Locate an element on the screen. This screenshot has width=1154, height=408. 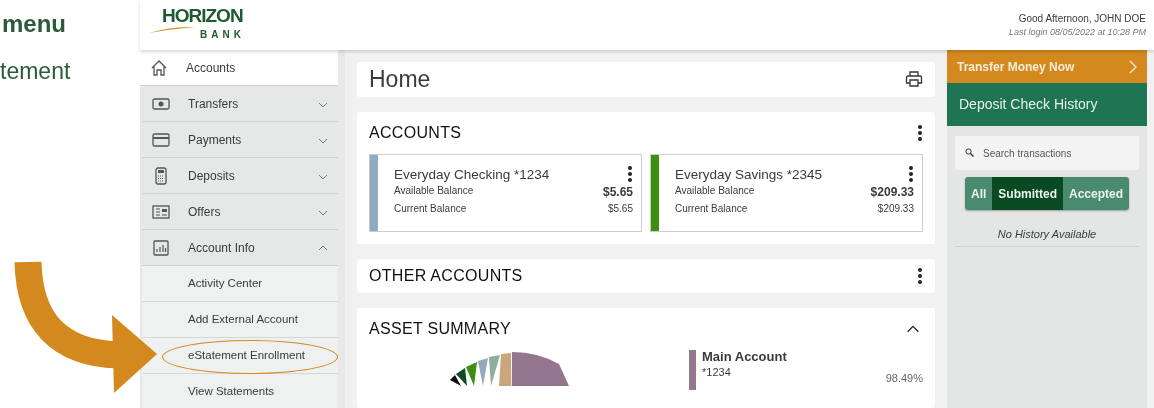
sidebar-item-label: Transfers is located at coordinates (214, 104).